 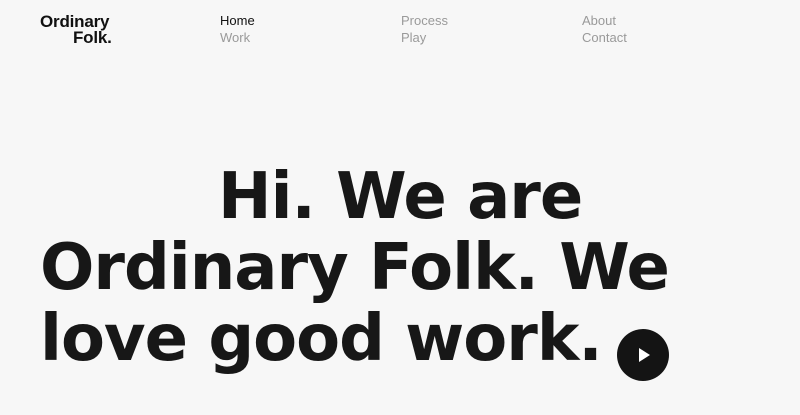 I want to click on nav-link-work: Work, so click(x=237, y=37).